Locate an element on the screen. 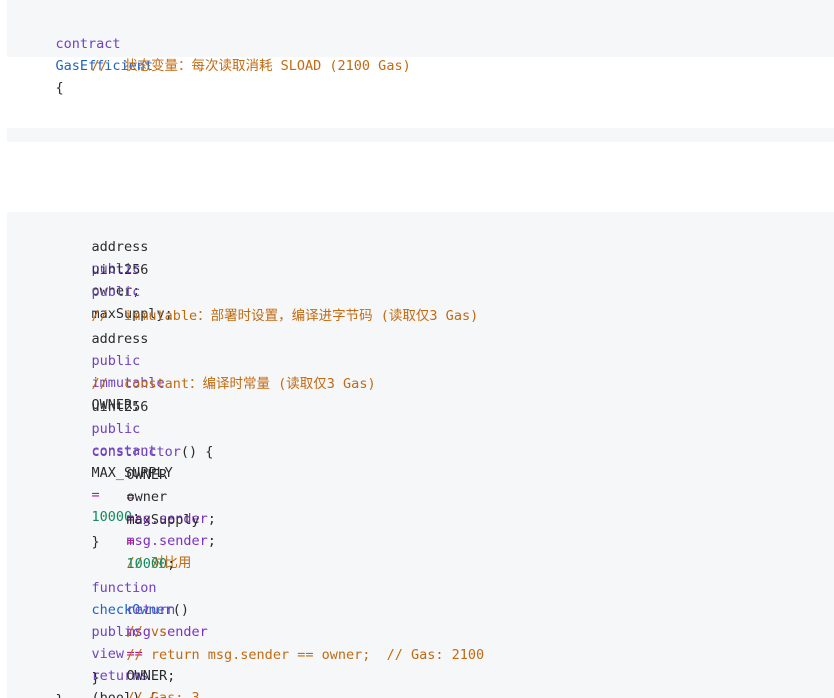 The width and height of the screenshot is (834, 698). code-line-close-constructor: } is located at coordinates (79, 529).